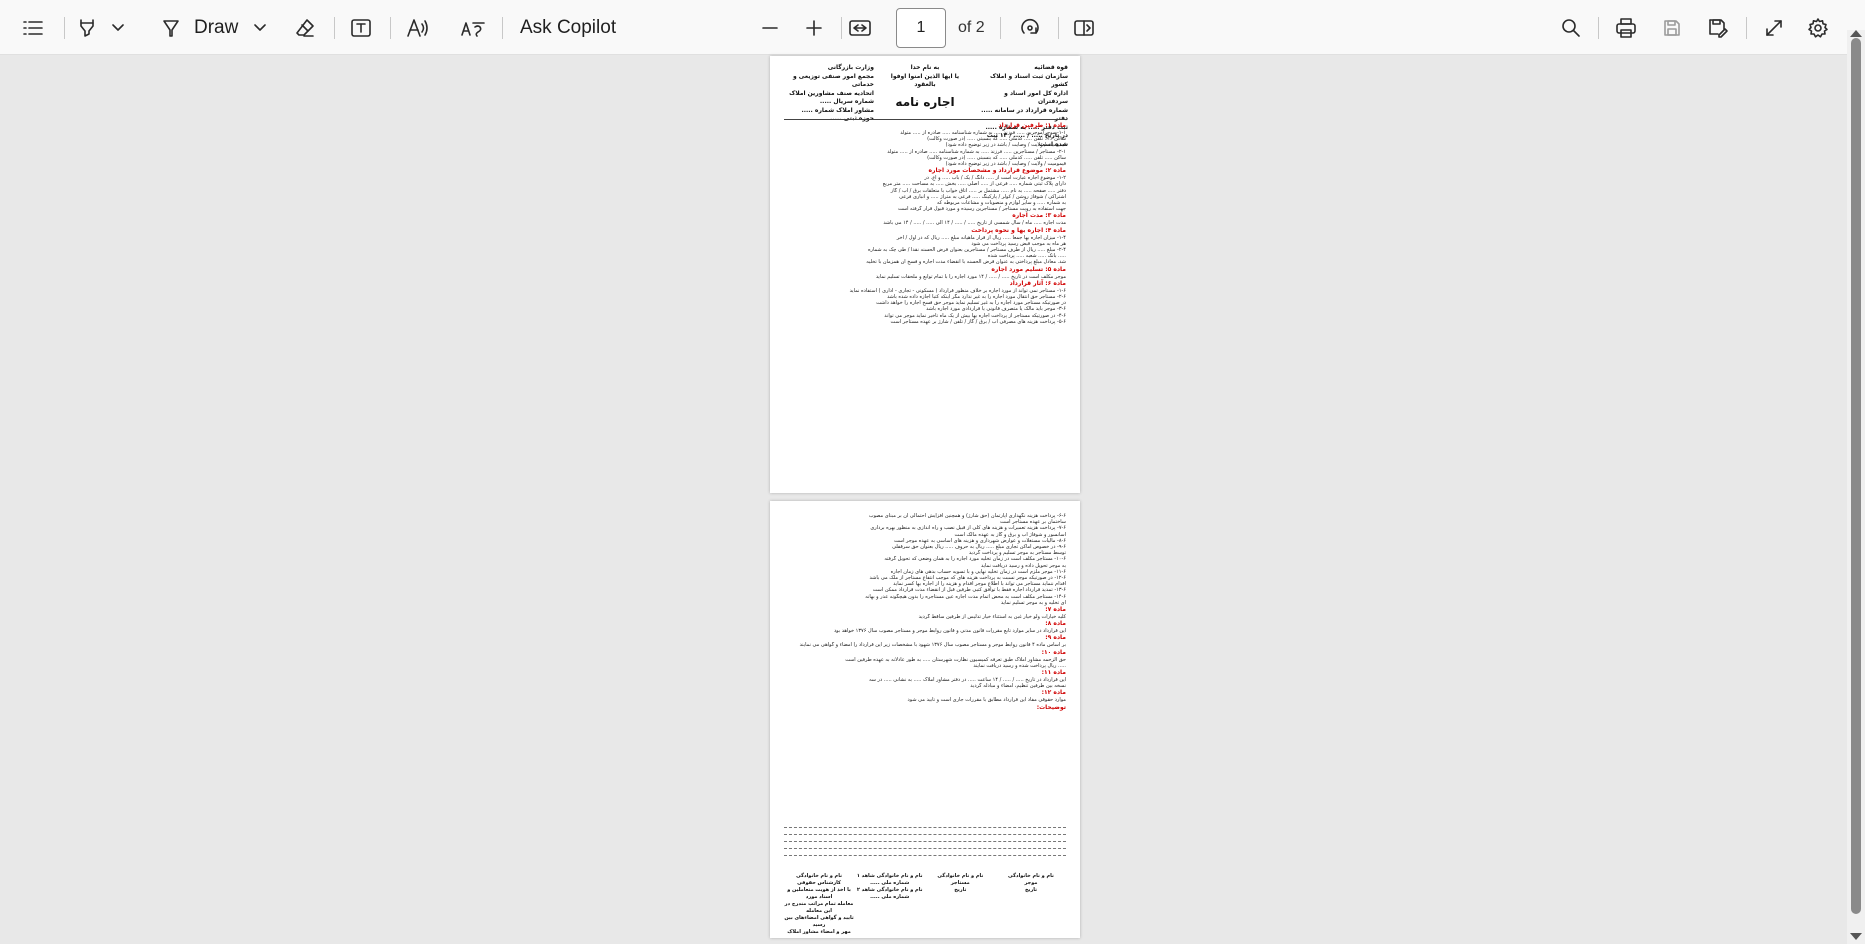 The image size is (1865, 944). Describe the element at coordinates (921, 28) in the screenshot. I see `page-number-input: 1` at that location.